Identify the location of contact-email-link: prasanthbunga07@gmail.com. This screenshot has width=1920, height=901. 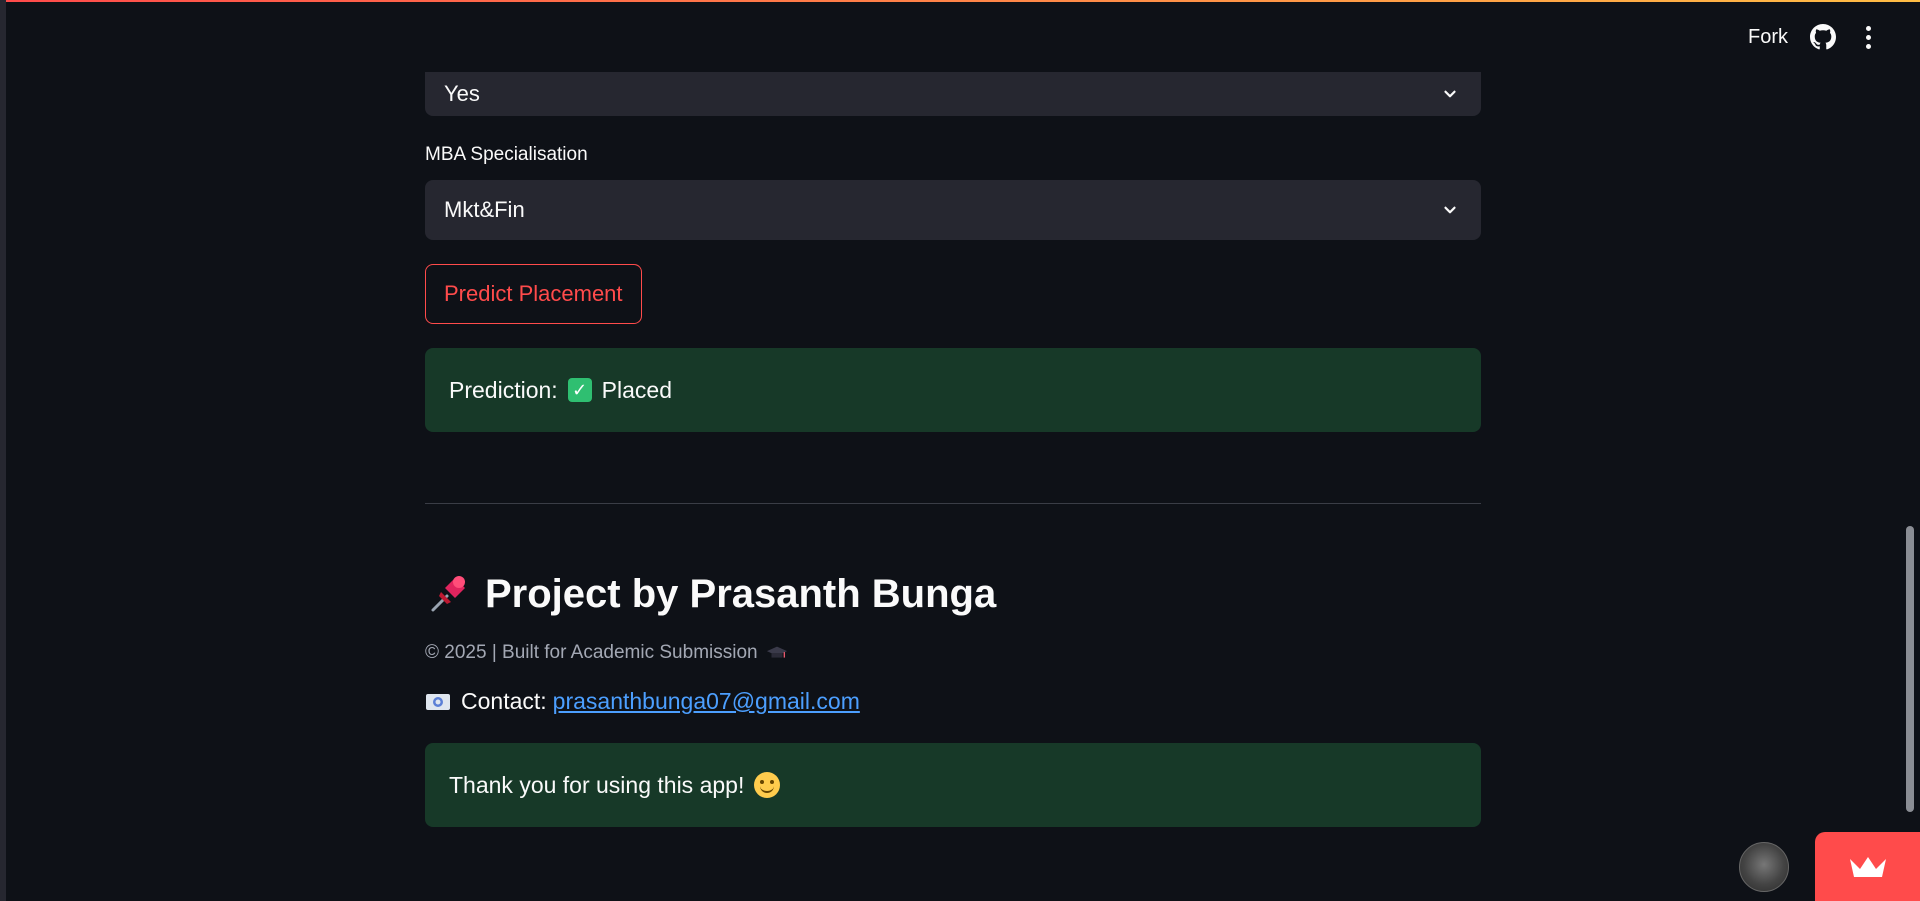
(706, 701).